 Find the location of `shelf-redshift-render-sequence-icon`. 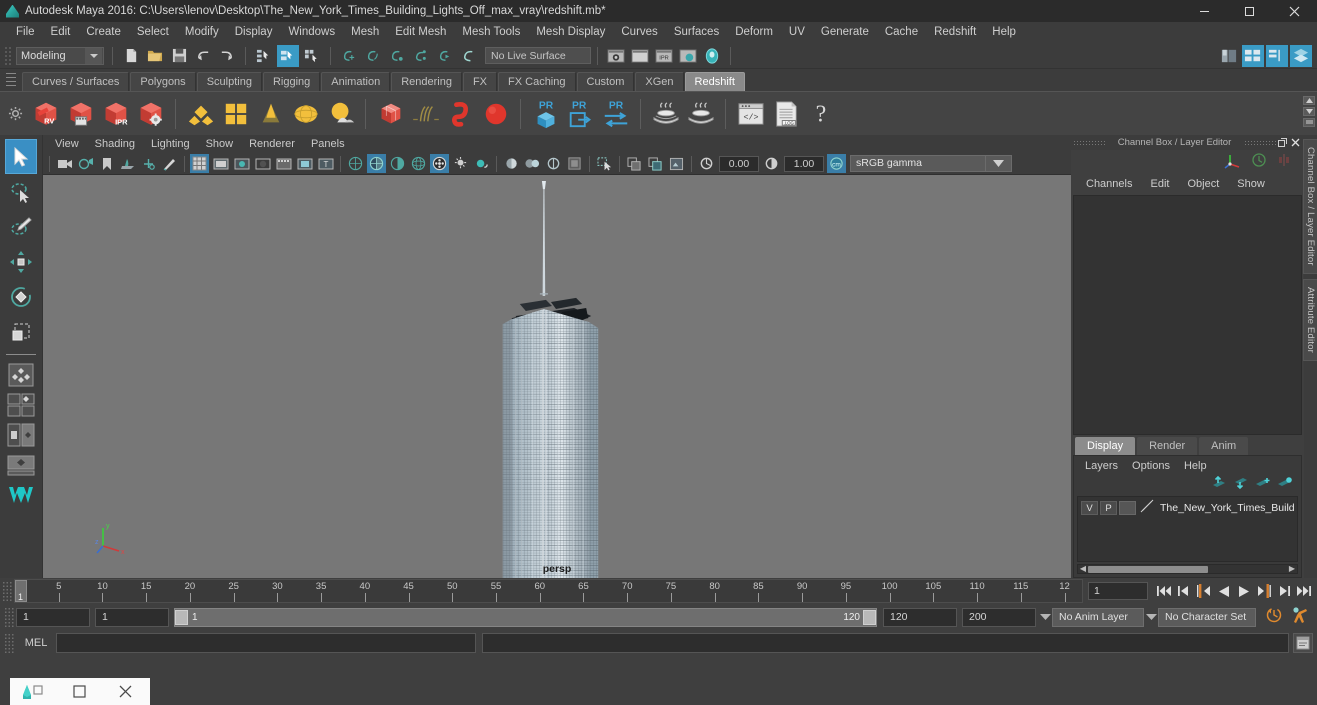

shelf-redshift-render-sequence-icon is located at coordinates (80, 114).